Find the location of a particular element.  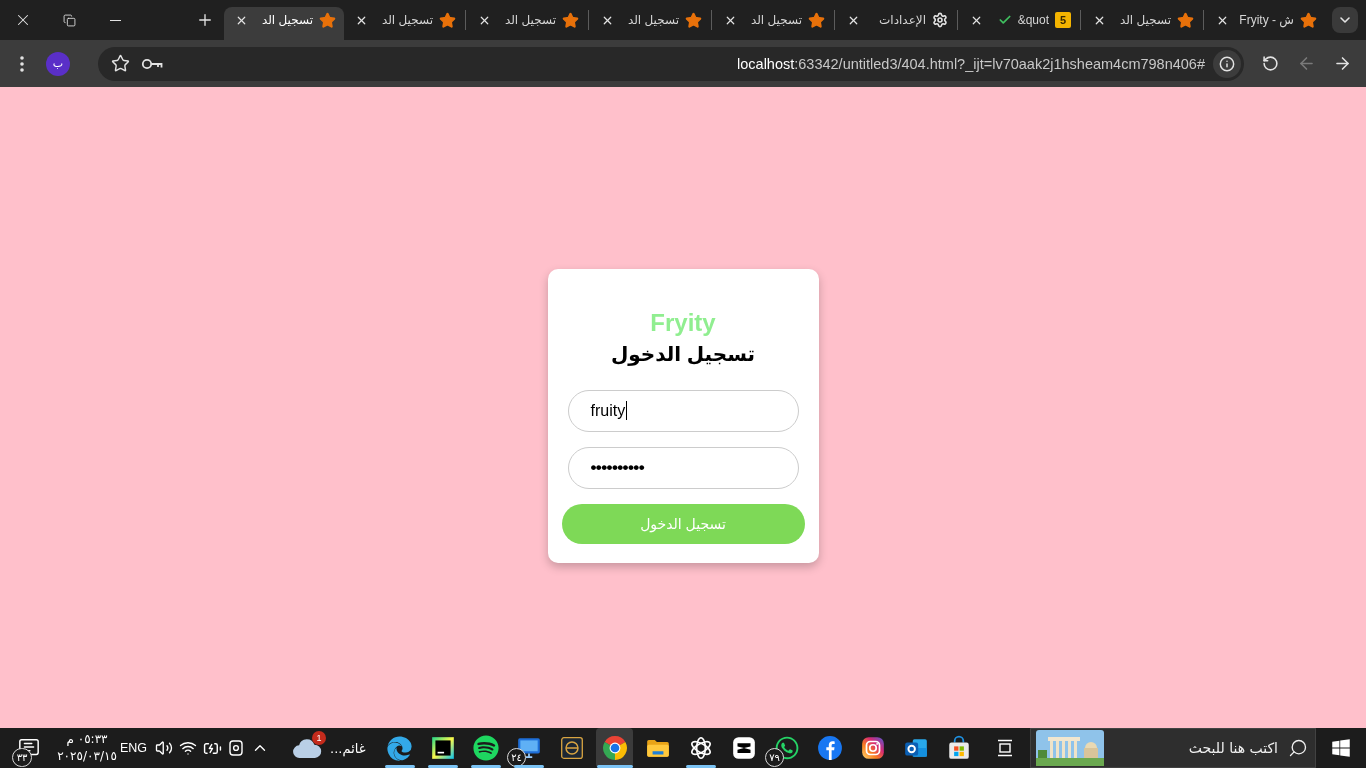

camera-icon is located at coordinates (236, 748).